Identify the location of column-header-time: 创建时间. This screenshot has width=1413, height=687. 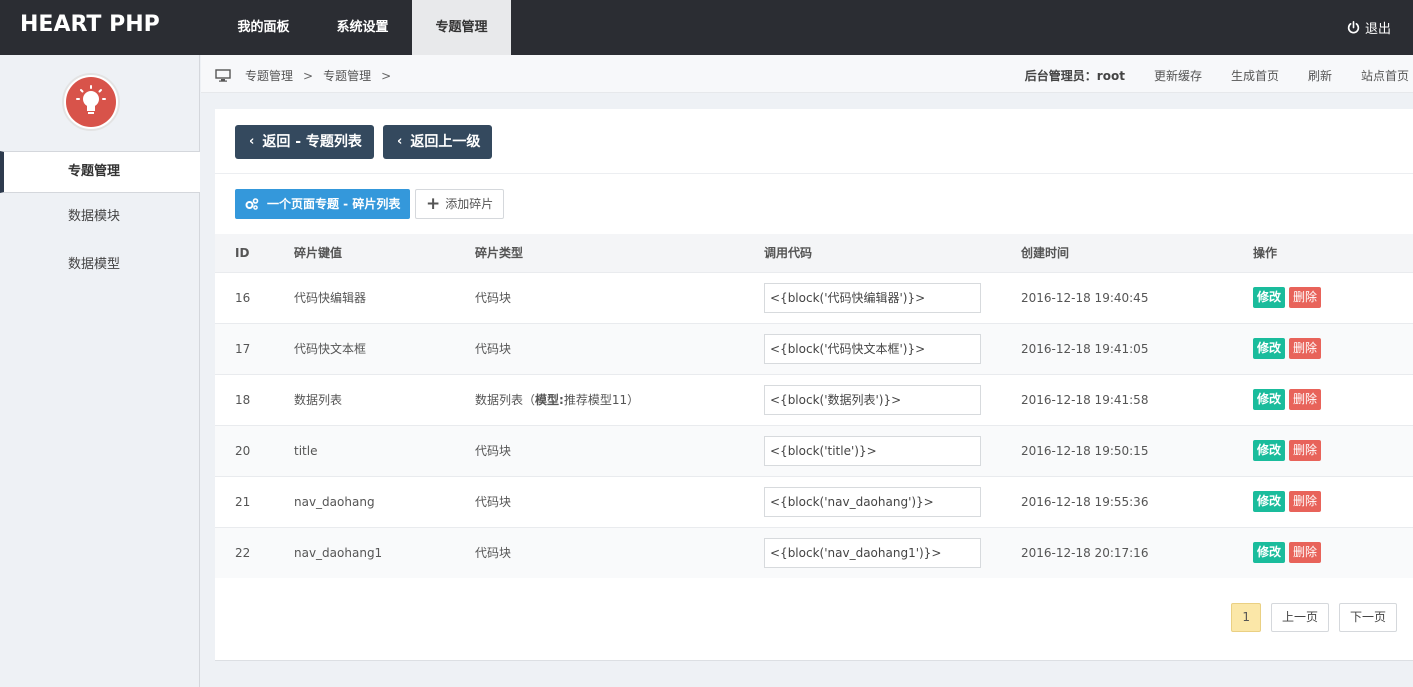
(1137, 253).